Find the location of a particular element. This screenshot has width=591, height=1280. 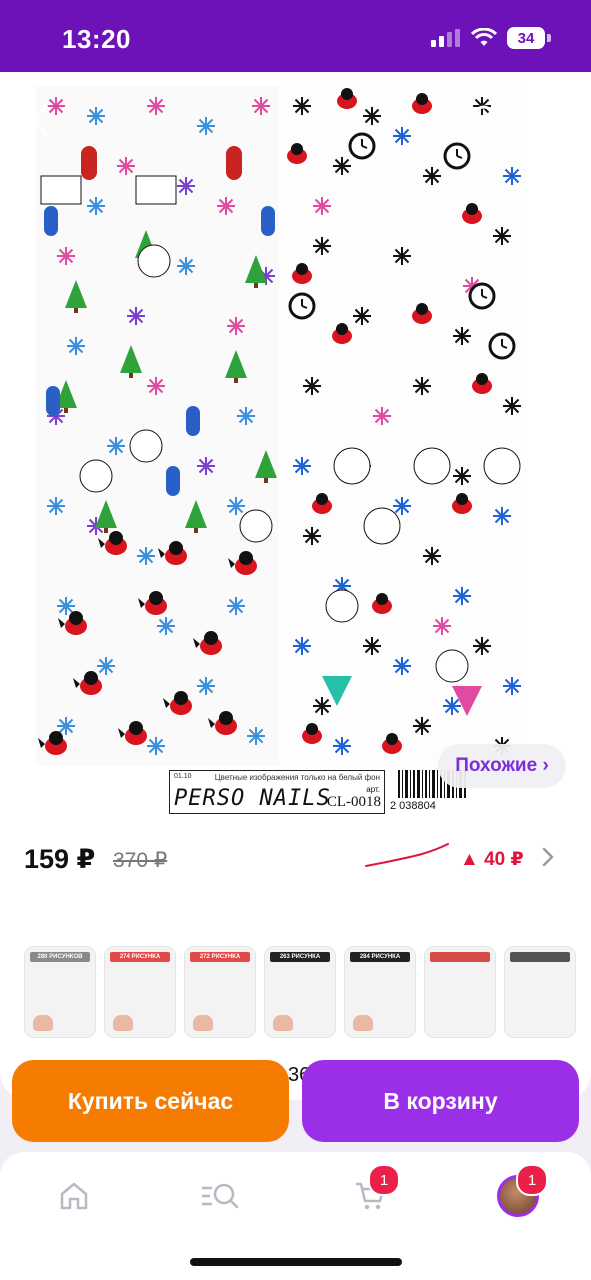

label-article-prefix: арт. is located at coordinates (373, 789).